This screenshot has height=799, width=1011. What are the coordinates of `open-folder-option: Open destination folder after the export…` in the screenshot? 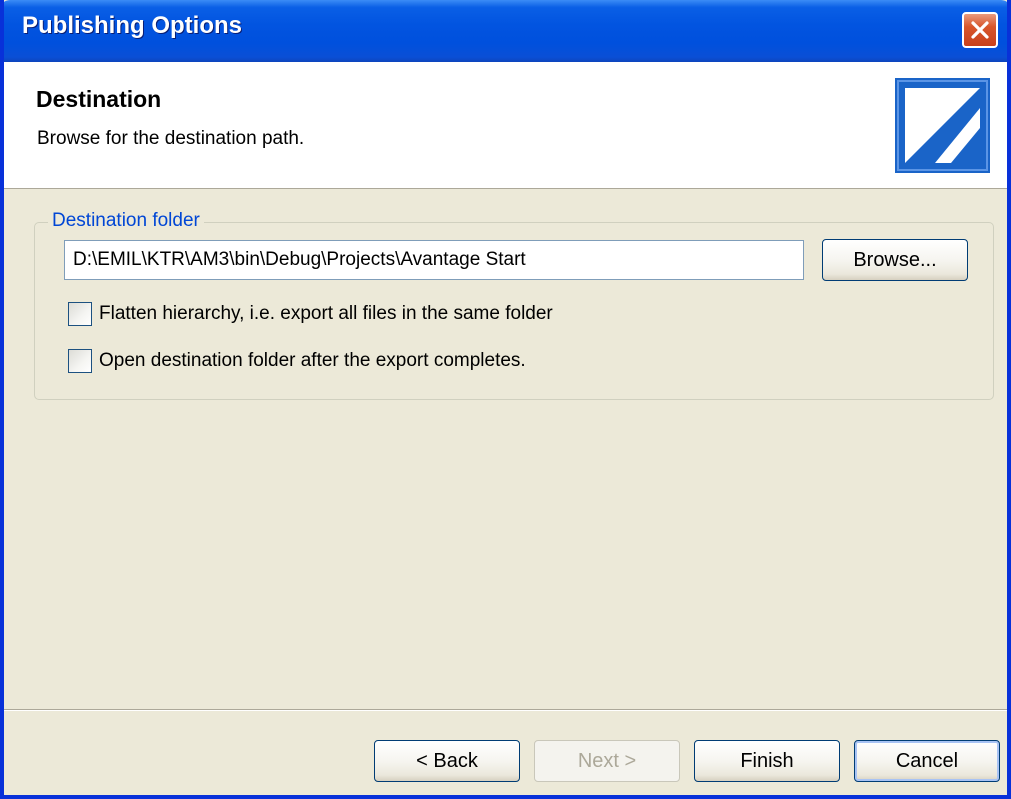 It's located at (297, 361).